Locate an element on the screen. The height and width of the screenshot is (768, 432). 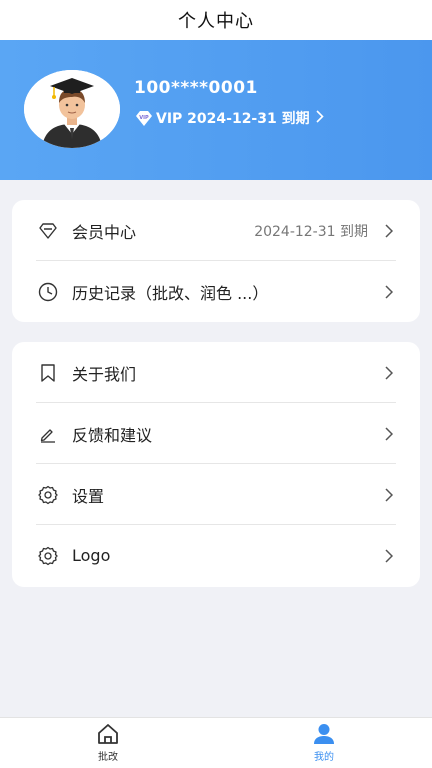
page-title: 个人中心 is located at coordinates (216, 21).